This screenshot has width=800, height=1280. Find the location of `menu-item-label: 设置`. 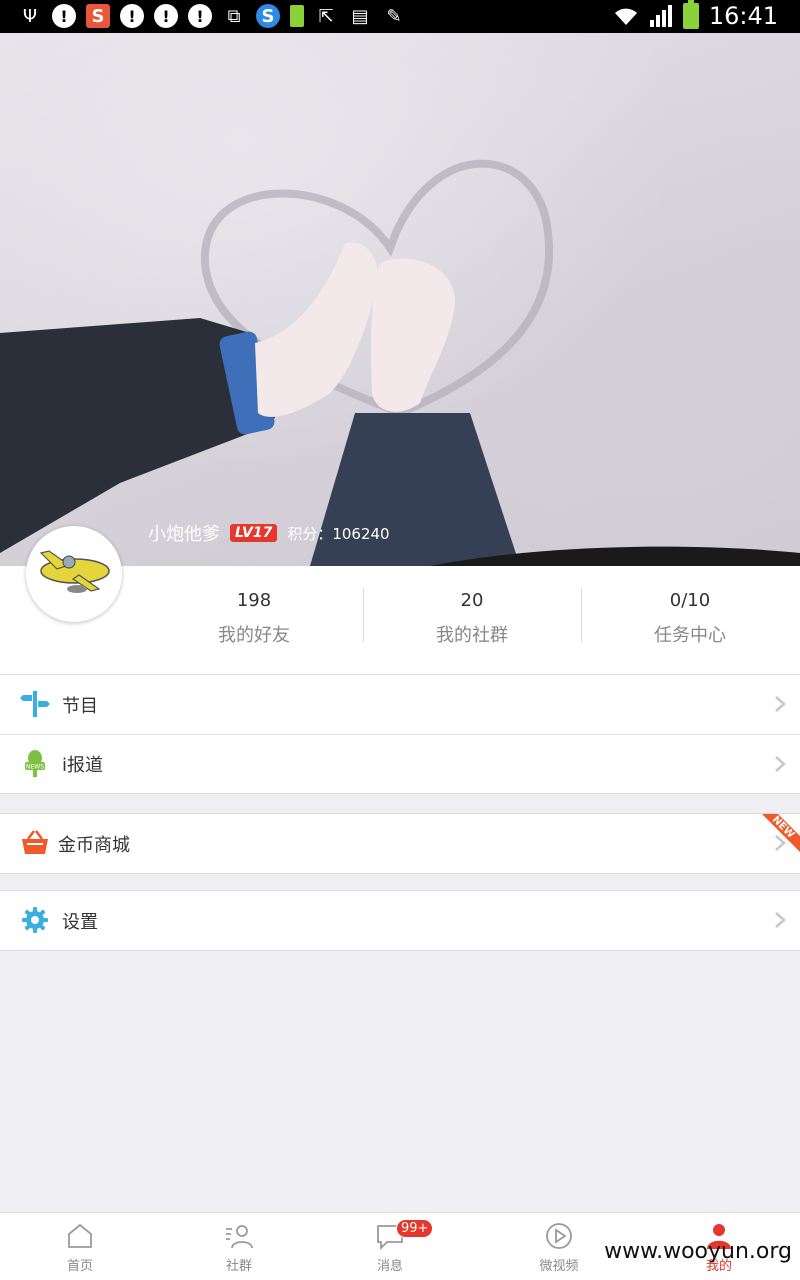

menu-item-label: 设置 is located at coordinates (80, 922).